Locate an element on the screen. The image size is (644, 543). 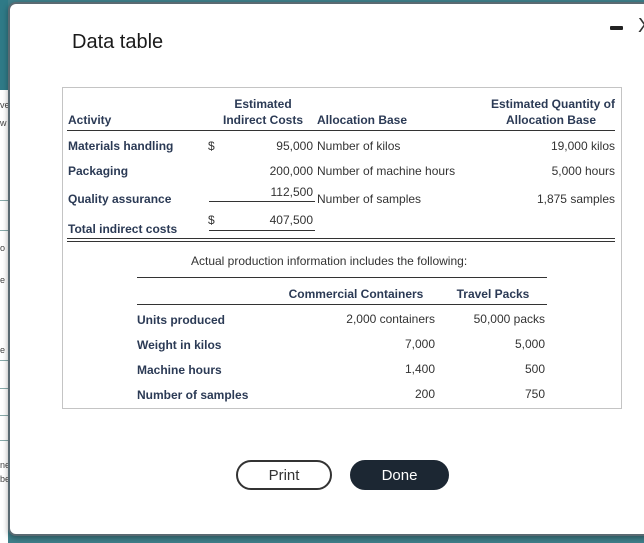
commercial-containers-value: 7,000 is located at coordinates (419, 344).